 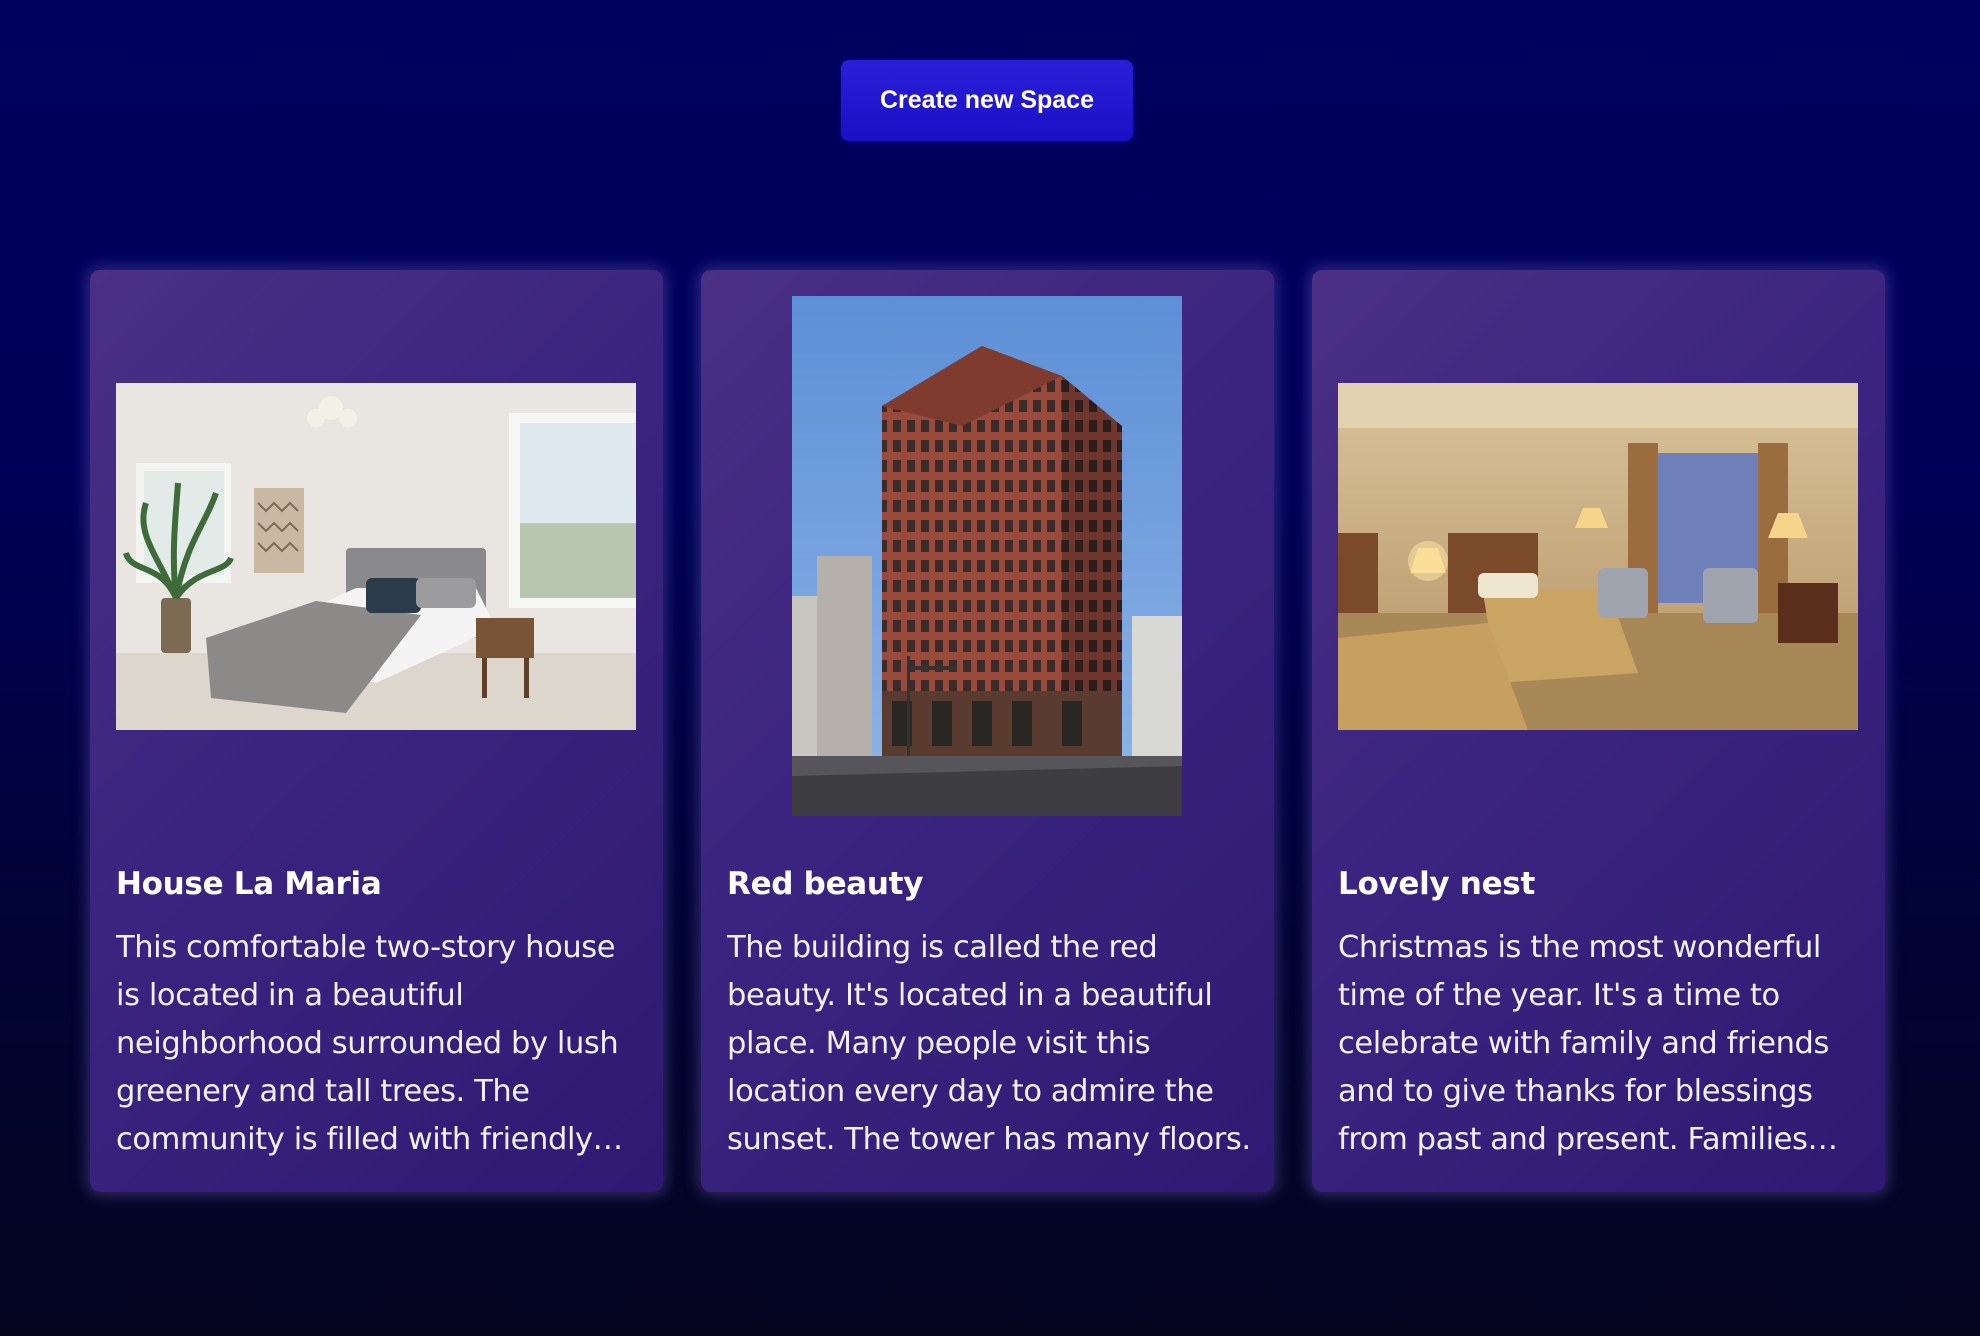 I want to click on bedroom-photo, so click(x=376, y=556).